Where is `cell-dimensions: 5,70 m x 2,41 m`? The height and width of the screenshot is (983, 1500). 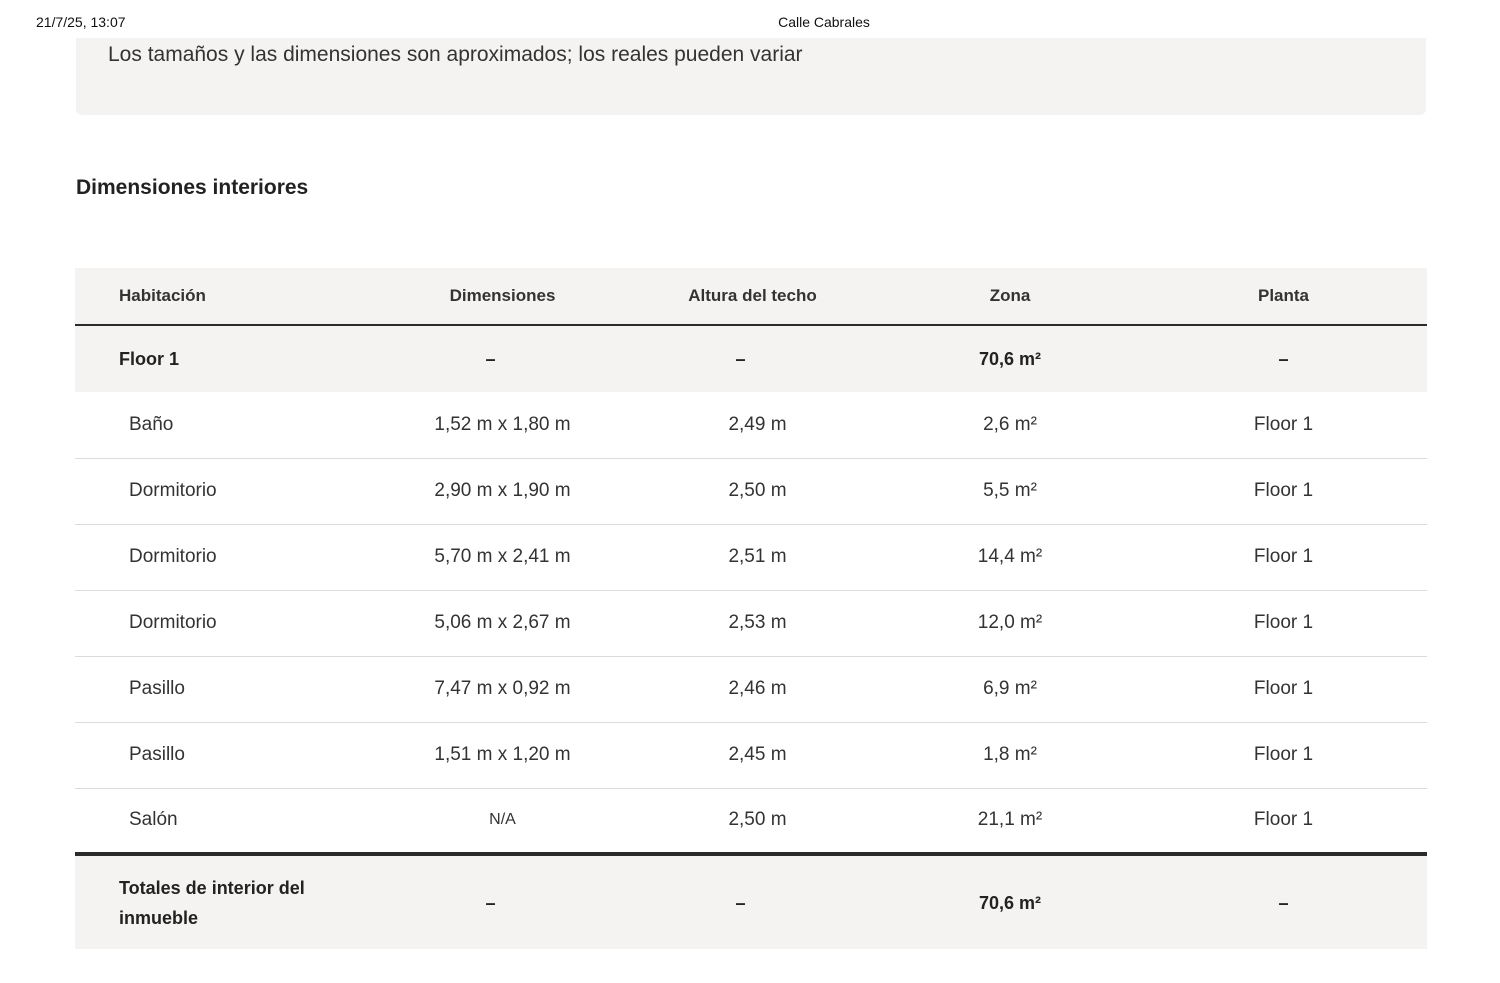 cell-dimensions: 5,70 m x 2,41 m is located at coordinates (502, 557).